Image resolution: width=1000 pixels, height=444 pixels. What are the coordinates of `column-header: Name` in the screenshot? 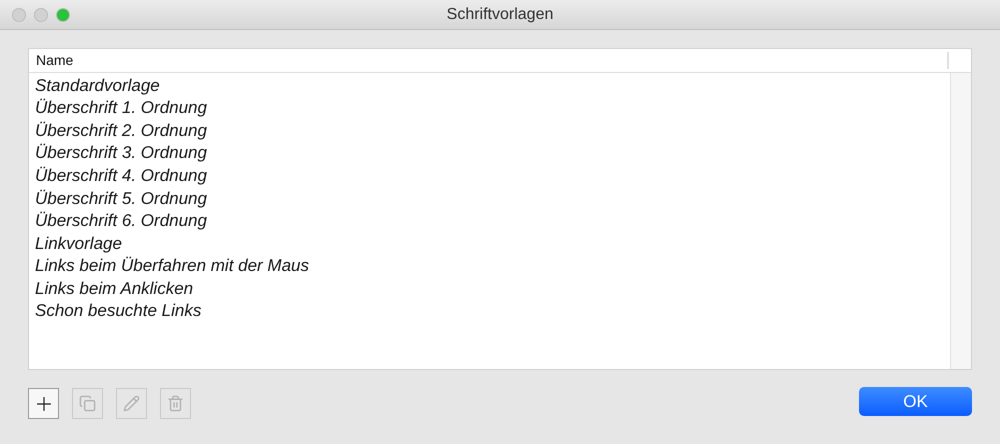 It's located at (489, 60).